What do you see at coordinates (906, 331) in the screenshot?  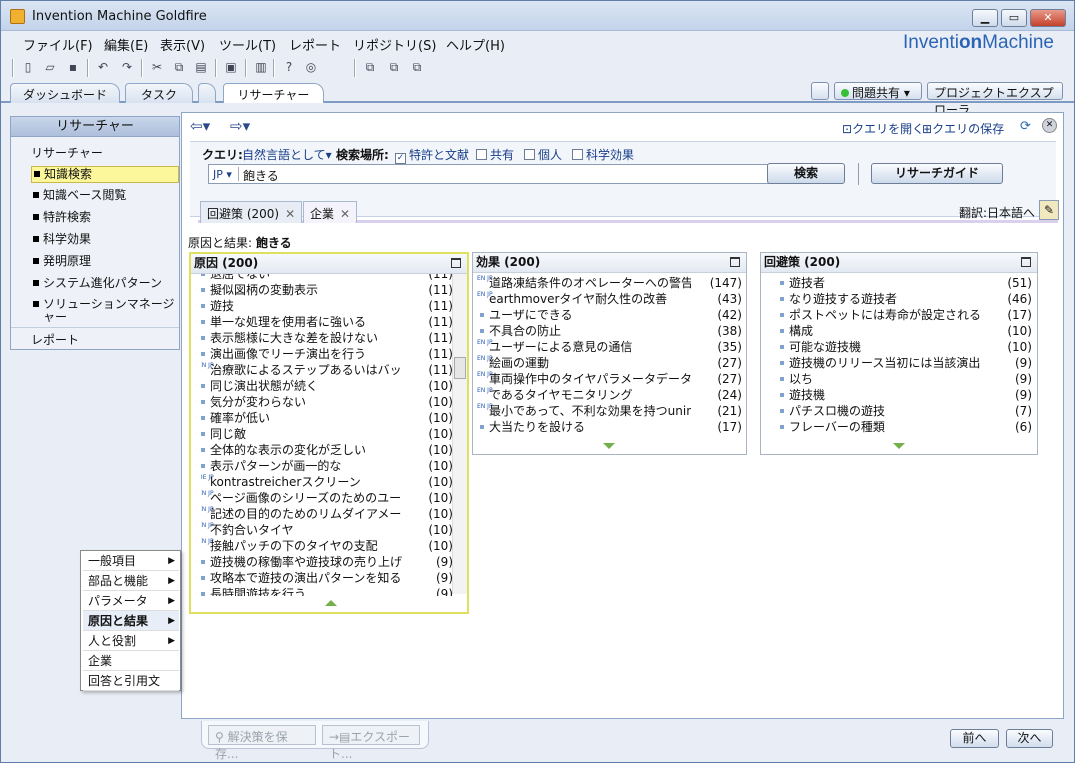 I see `list-item: 構成 (10)` at bounding box center [906, 331].